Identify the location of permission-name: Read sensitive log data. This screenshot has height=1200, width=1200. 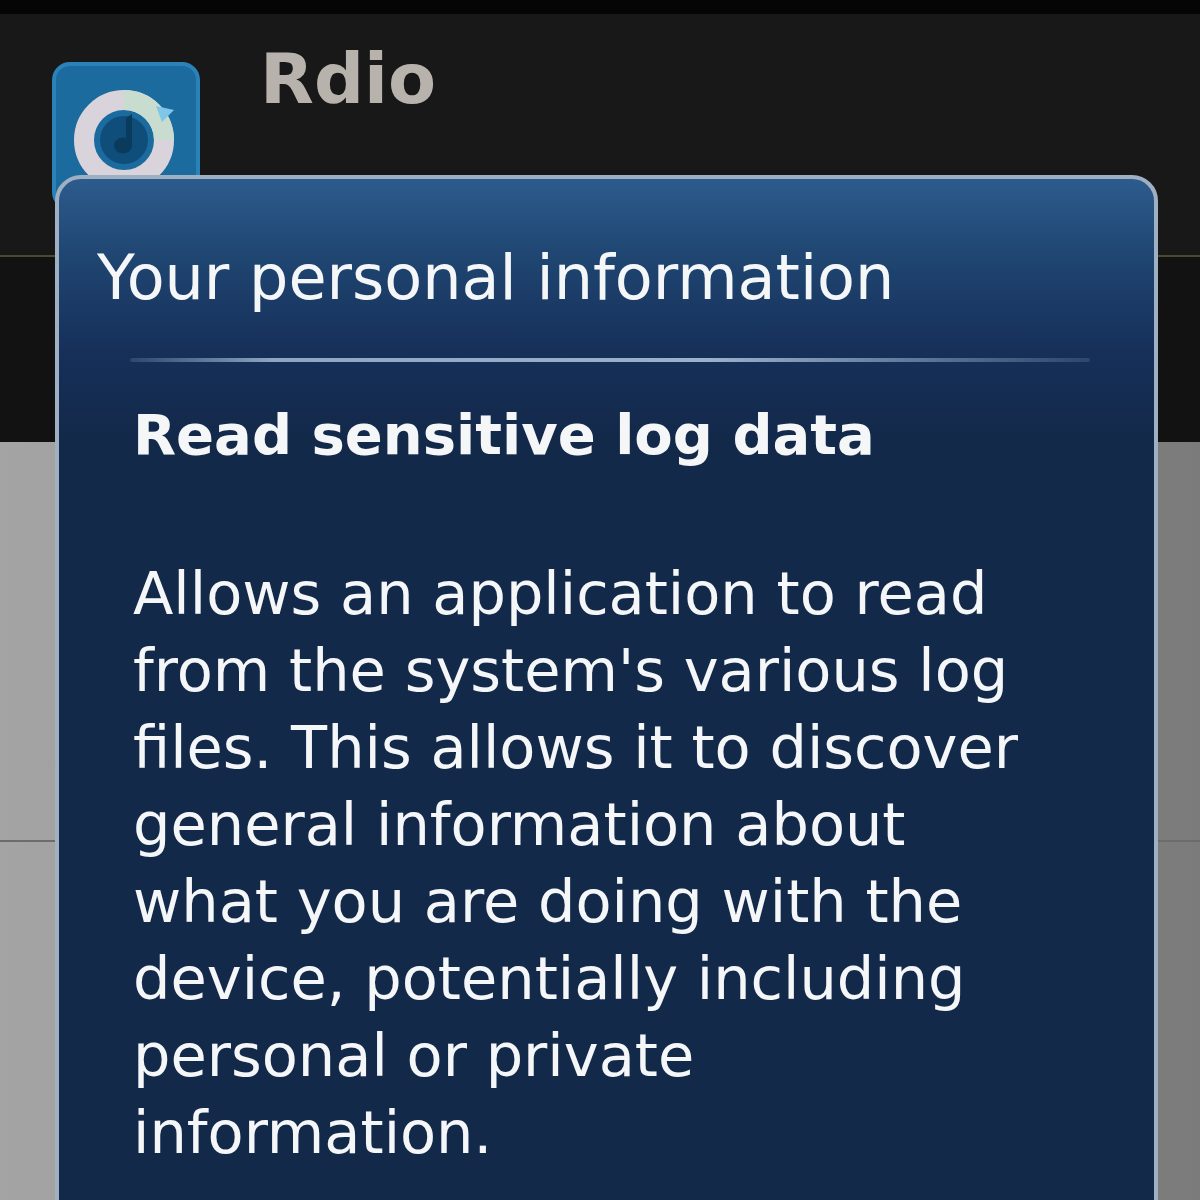
(504, 435).